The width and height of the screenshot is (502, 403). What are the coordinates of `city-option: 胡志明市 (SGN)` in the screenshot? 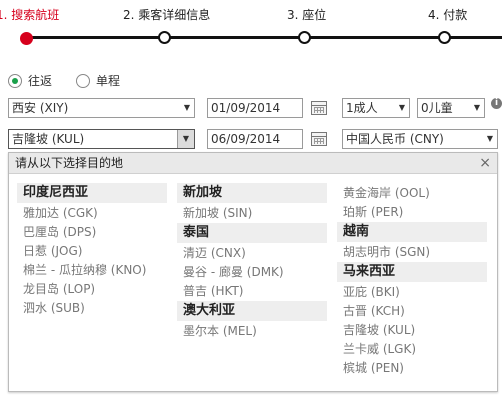 It's located at (412, 252).